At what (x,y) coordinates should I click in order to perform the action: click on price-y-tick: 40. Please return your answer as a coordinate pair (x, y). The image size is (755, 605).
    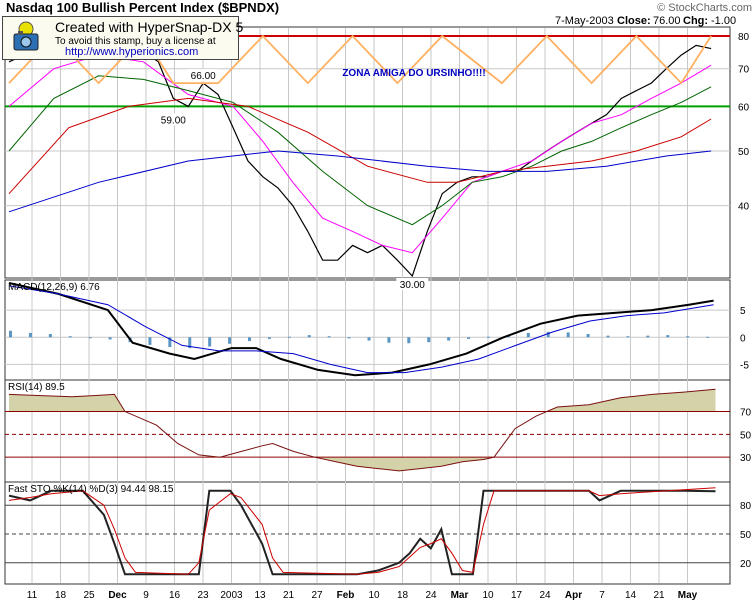
    Looking at the image, I should click on (744, 207).